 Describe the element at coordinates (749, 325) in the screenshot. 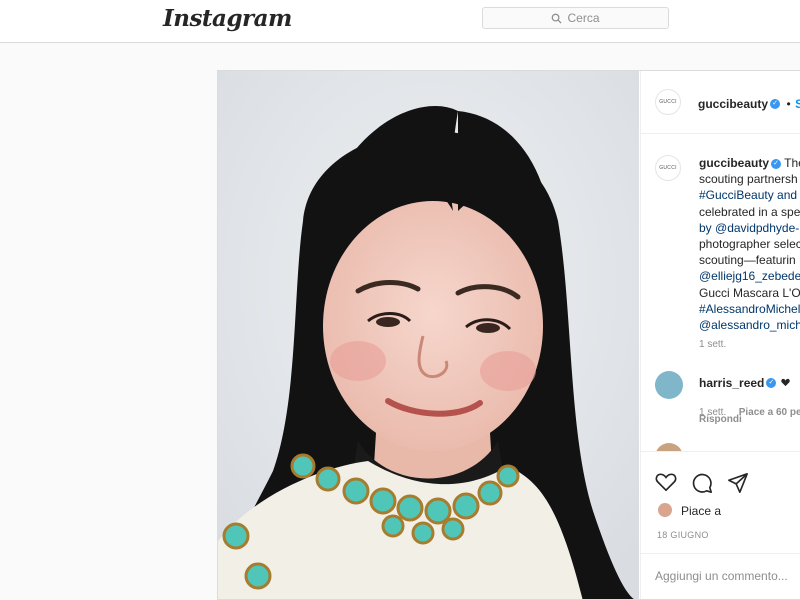

I see `caption-mention: @alessandro_mich` at that location.